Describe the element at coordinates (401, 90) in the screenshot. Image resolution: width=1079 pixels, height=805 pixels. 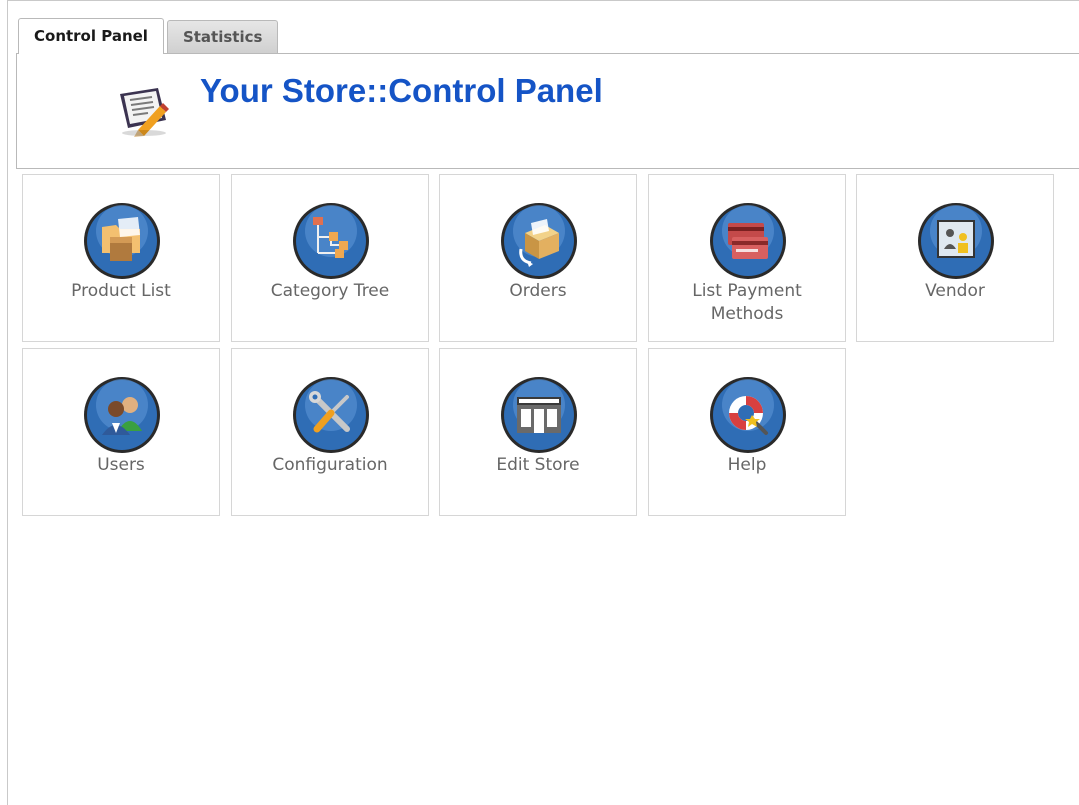
I see `page-title: Your Store::Control Panel` at that location.